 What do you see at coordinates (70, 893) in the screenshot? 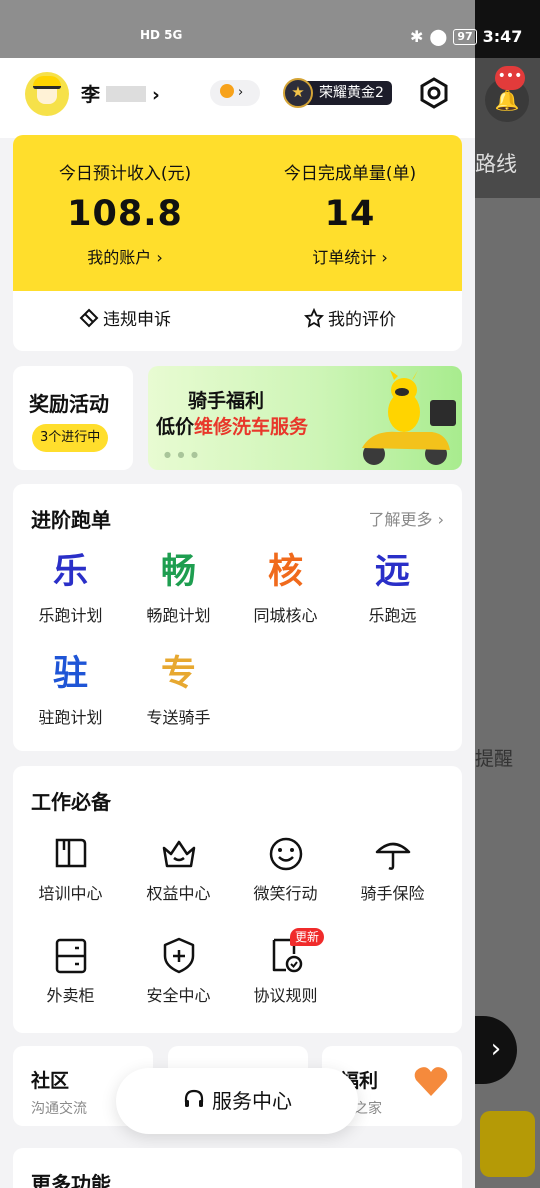
I see `work-item-label: 培训中心` at bounding box center [70, 893].